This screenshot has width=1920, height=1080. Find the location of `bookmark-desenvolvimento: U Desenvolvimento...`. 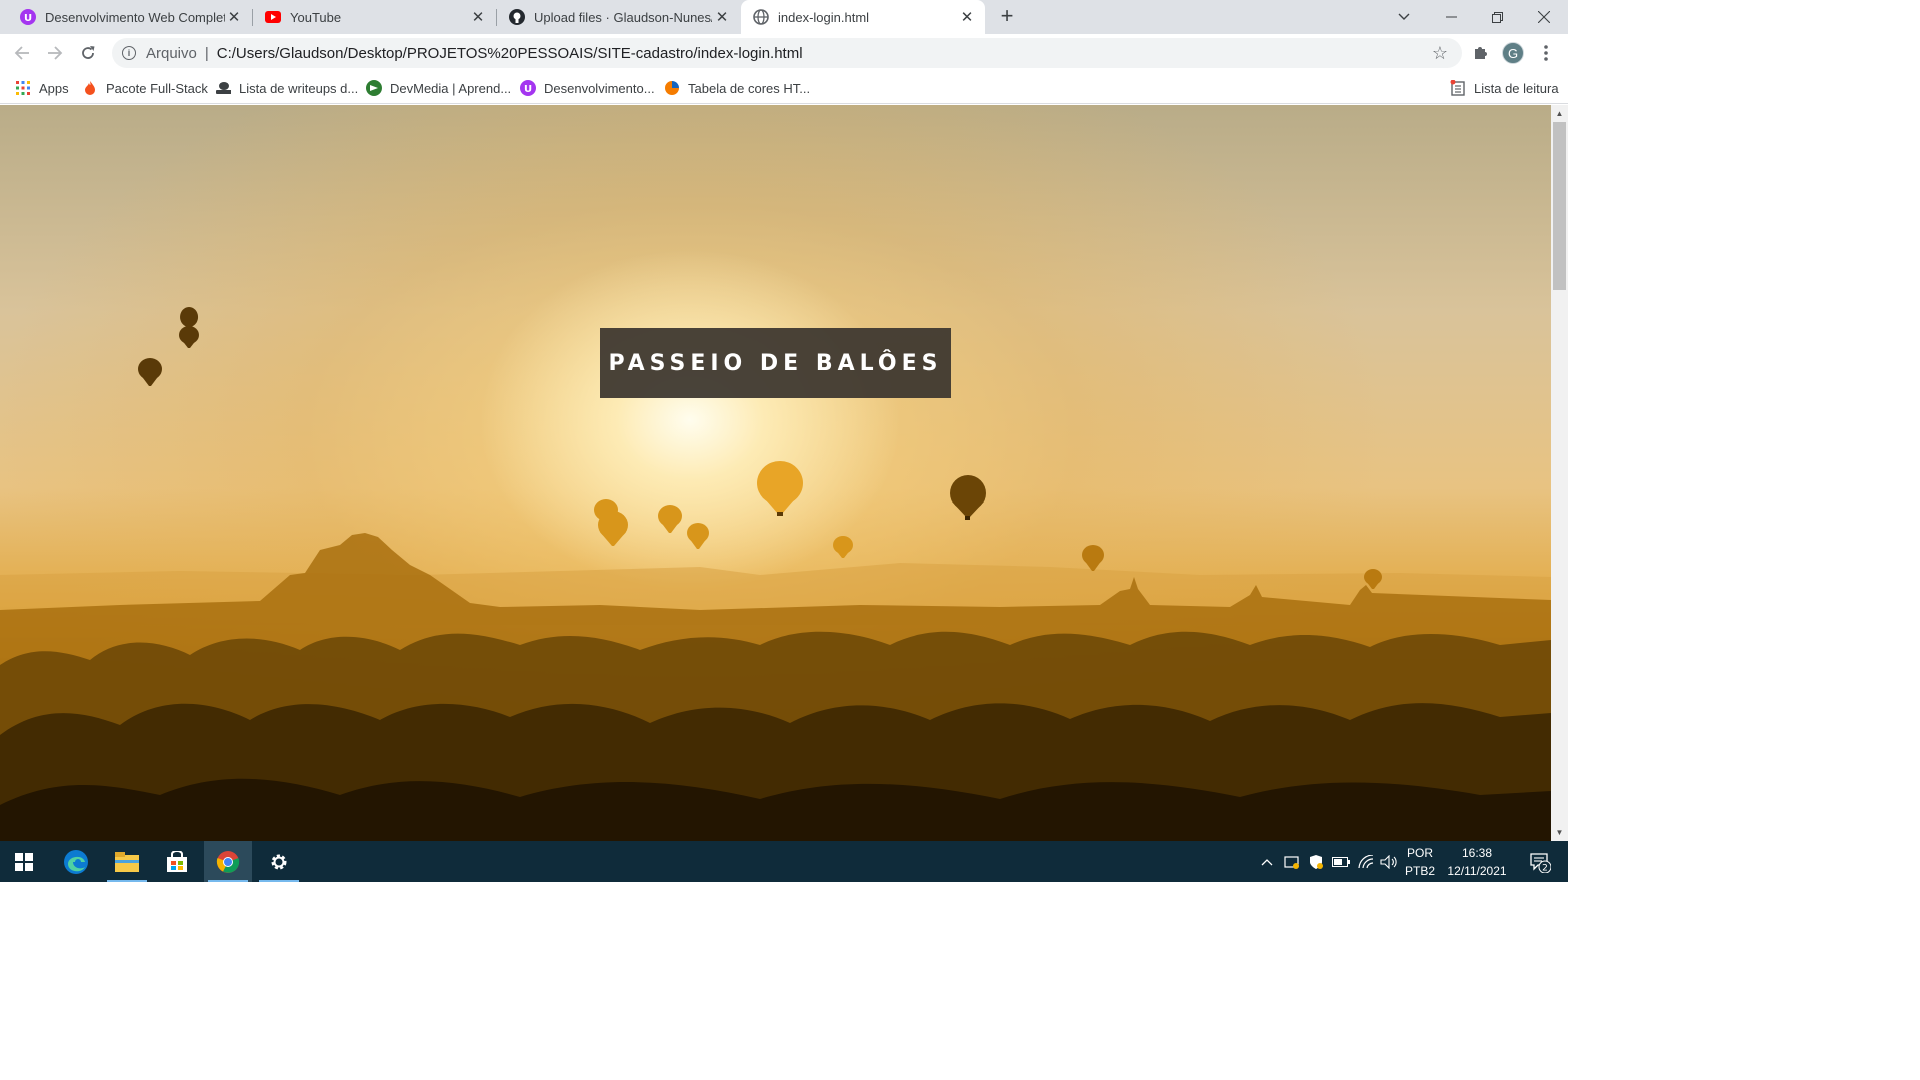

bookmark-desenvolvimento: U Desenvolvimento... is located at coordinates (587, 88).